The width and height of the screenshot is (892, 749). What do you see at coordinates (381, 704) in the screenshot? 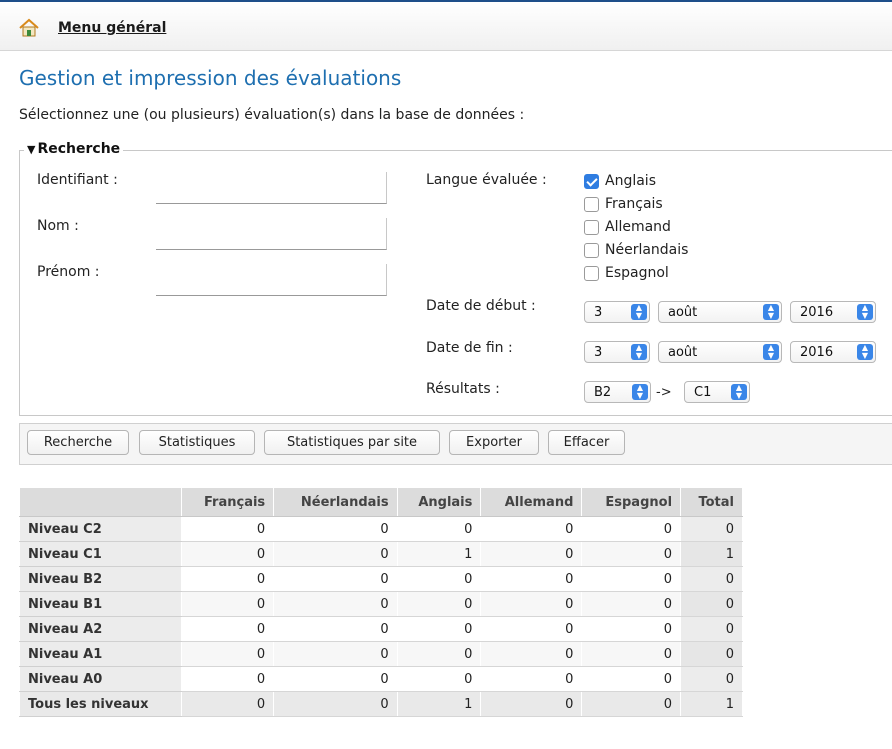
I see `table-total-row: Tous les niveaux 0 0 1 0 0 1` at bounding box center [381, 704].